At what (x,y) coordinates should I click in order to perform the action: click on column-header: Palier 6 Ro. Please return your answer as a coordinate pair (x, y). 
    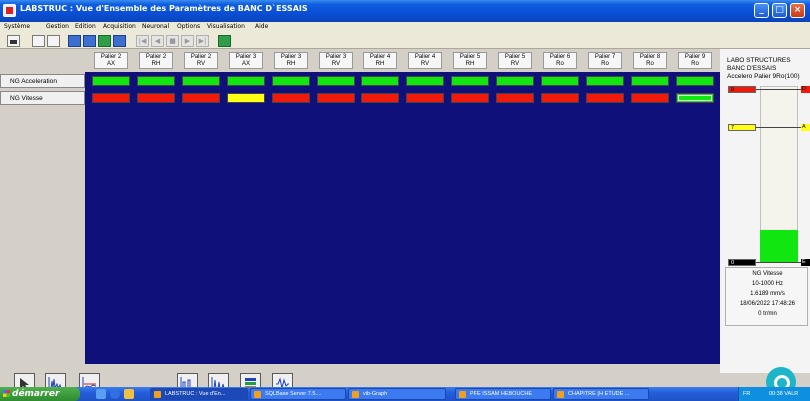
    Looking at the image, I should click on (560, 60).